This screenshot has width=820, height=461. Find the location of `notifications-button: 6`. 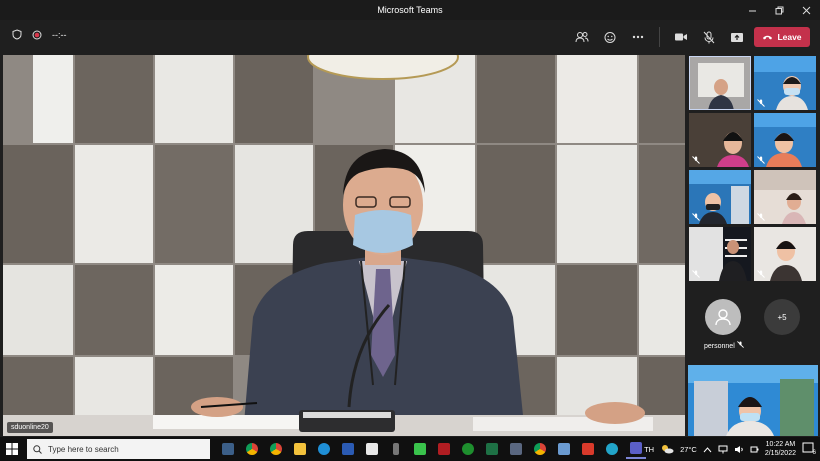

notifications-button: 6 is located at coordinates (809, 449).